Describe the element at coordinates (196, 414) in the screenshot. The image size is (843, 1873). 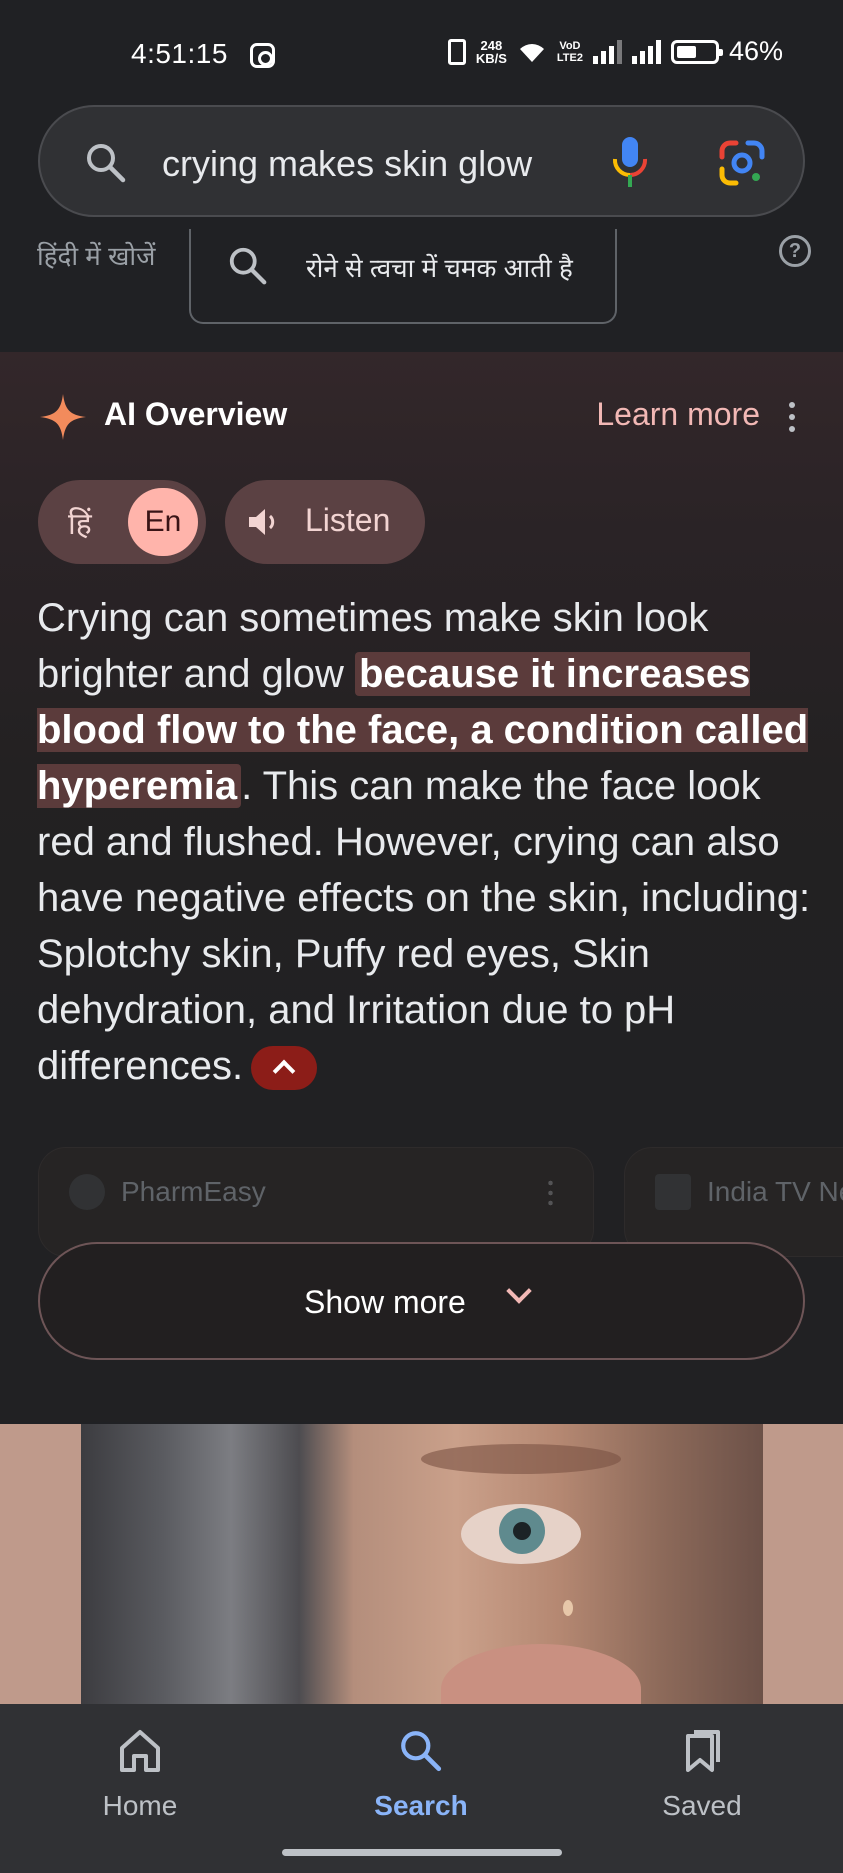
I see `ai-overview-title: AI Overview` at that location.